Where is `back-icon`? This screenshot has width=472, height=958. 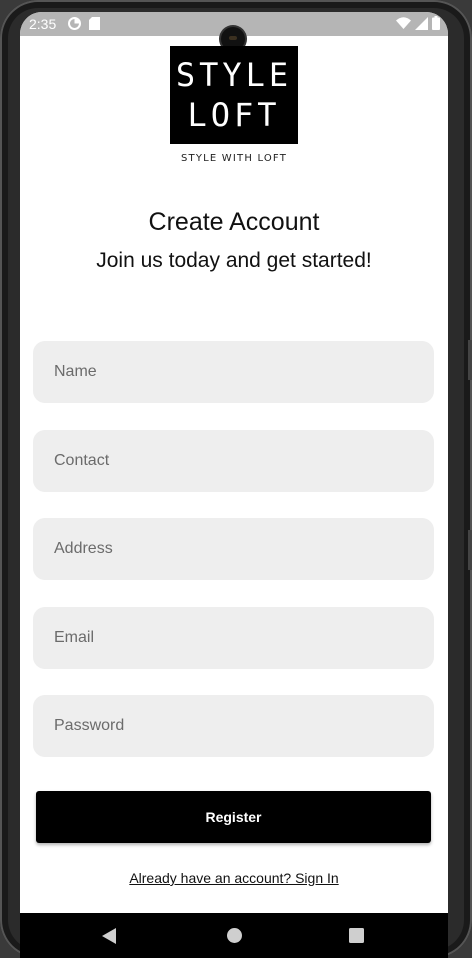
back-icon is located at coordinates (109, 935).